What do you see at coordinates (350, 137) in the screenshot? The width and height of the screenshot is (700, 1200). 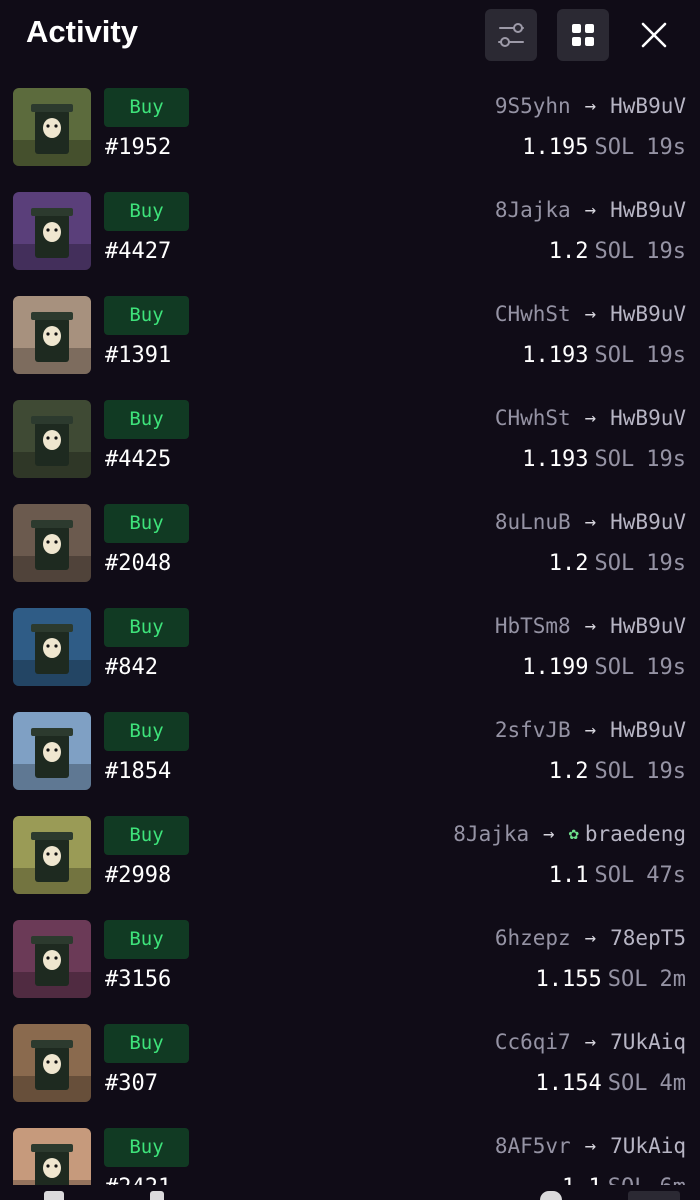 I see `activity-row: Buy #1952 9S5yhn → HwB9uV 1.195 SOL 19s` at bounding box center [350, 137].